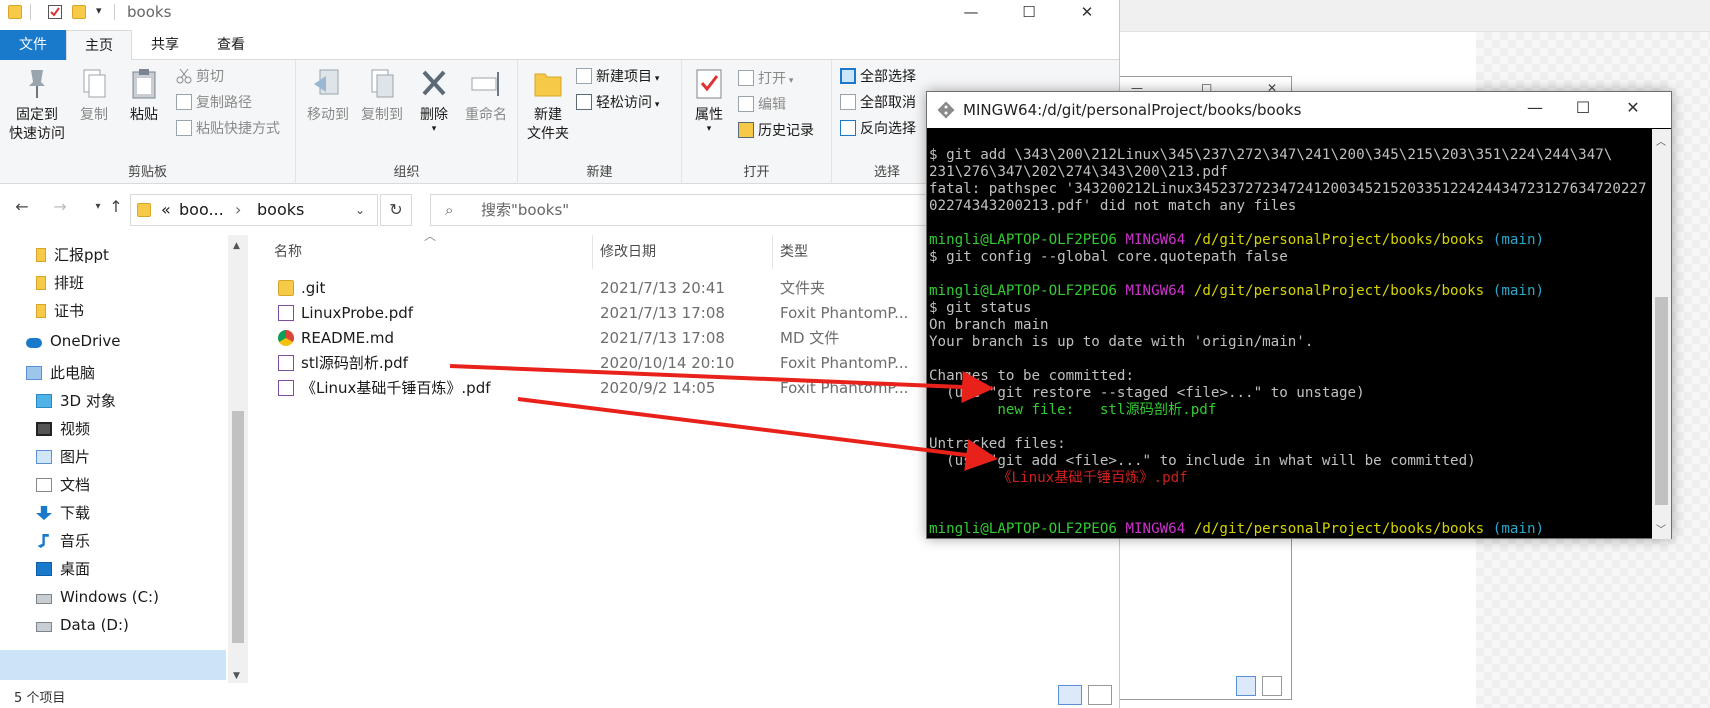 This screenshot has height=708, width=1710. I want to click on cut-button: 剪切, so click(200, 77).